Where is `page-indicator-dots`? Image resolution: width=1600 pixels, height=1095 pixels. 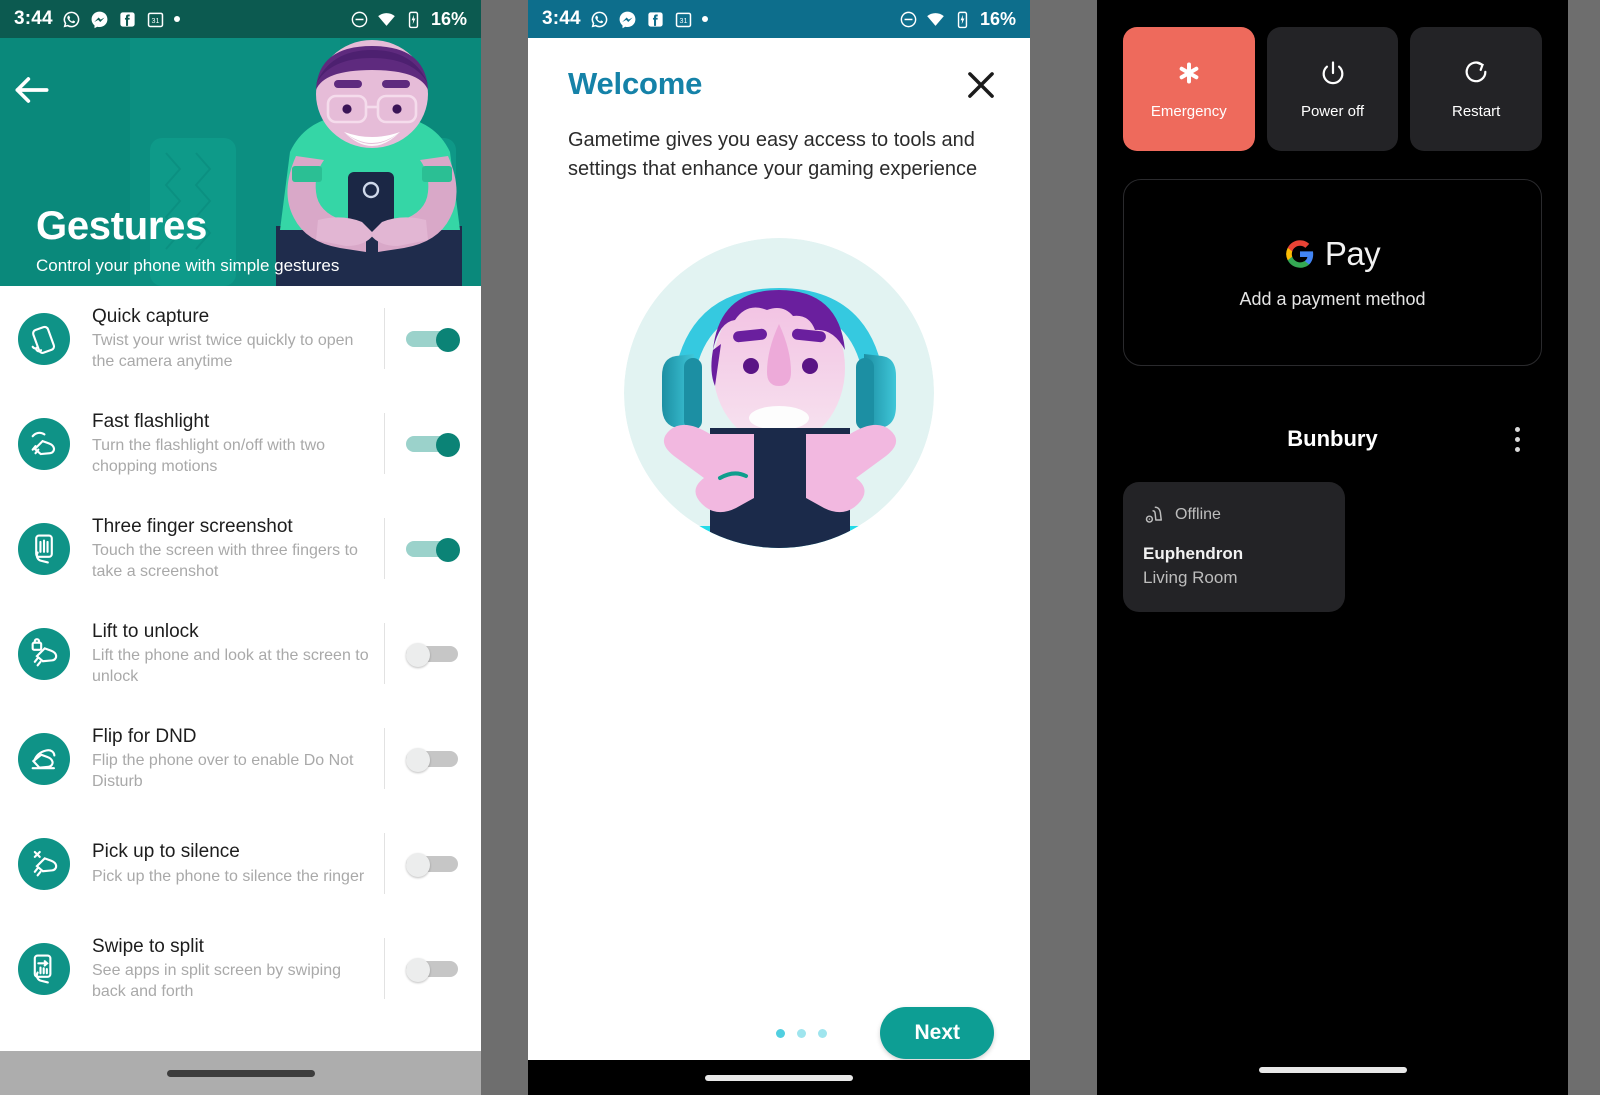
page-indicator-dots is located at coordinates (801, 1033).